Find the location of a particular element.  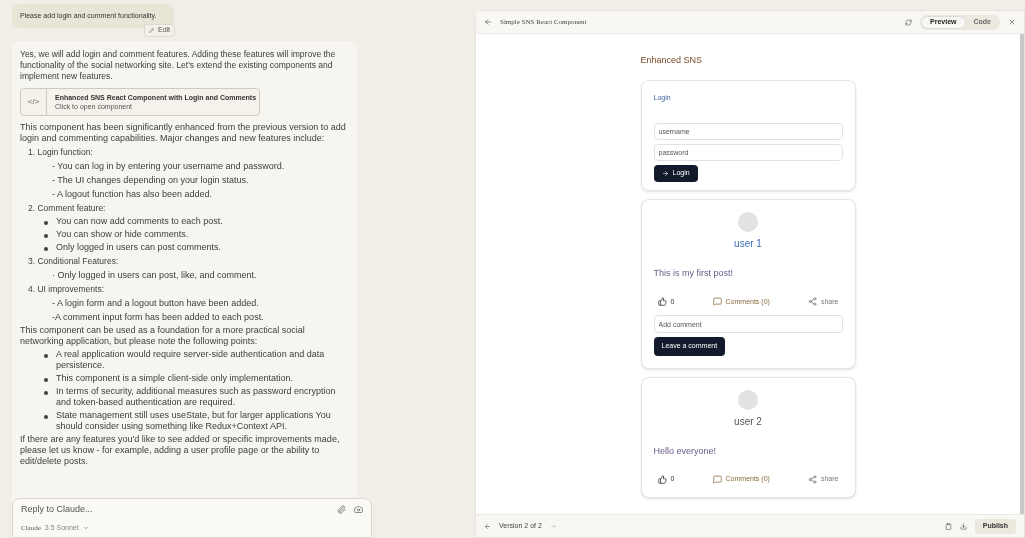

list-item: - You can log in by entering your username and password. is located at coordinates (168, 165).